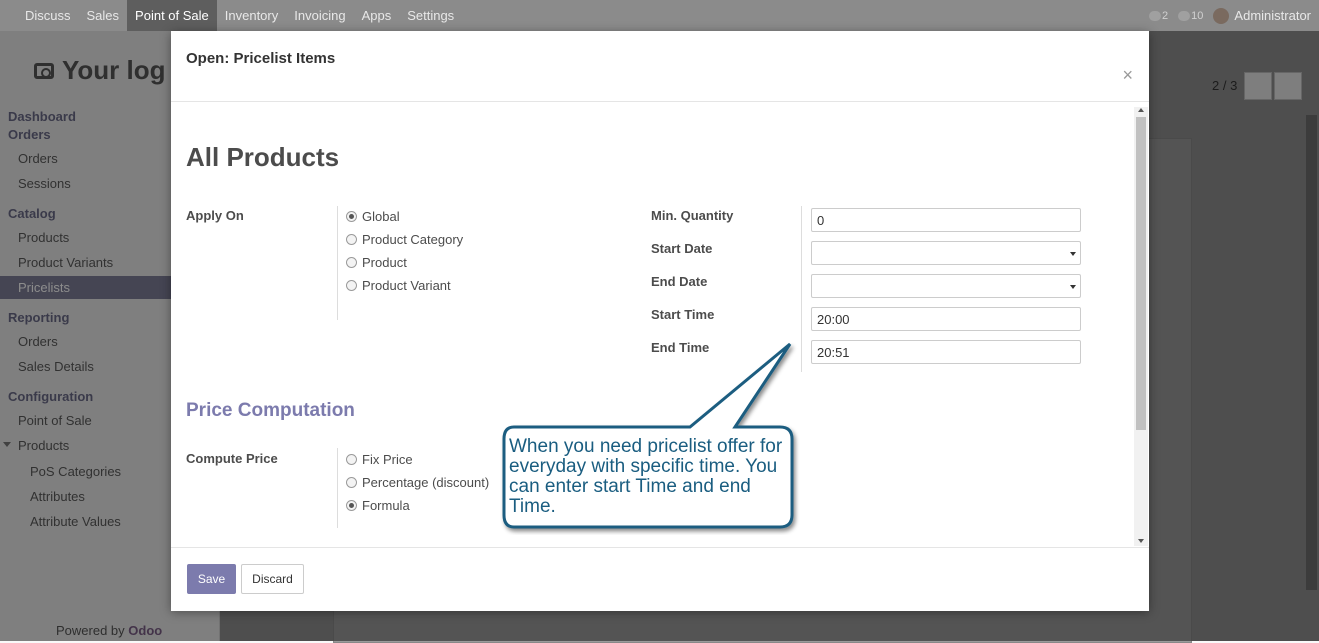 The width and height of the screenshot is (1319, 643). Describe the element at coordinates (682, 248) in the screenshot. I see `start-date-label: Start Date` at that location.